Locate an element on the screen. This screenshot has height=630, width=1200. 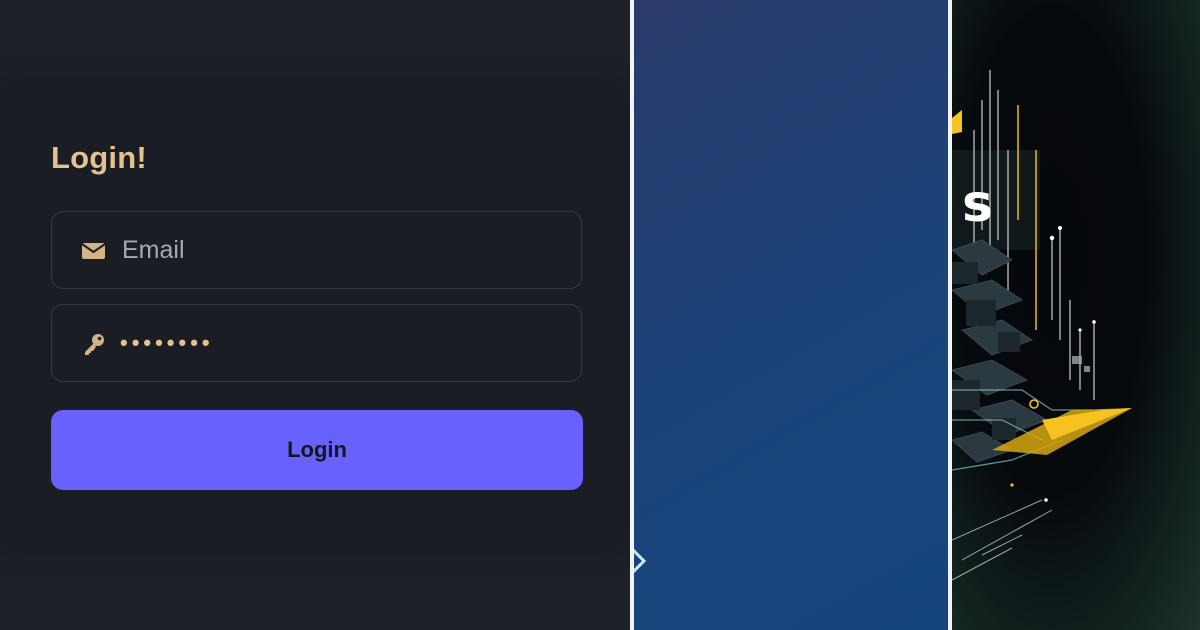
password-input: •••••••• is located at coordinates (167, 342).